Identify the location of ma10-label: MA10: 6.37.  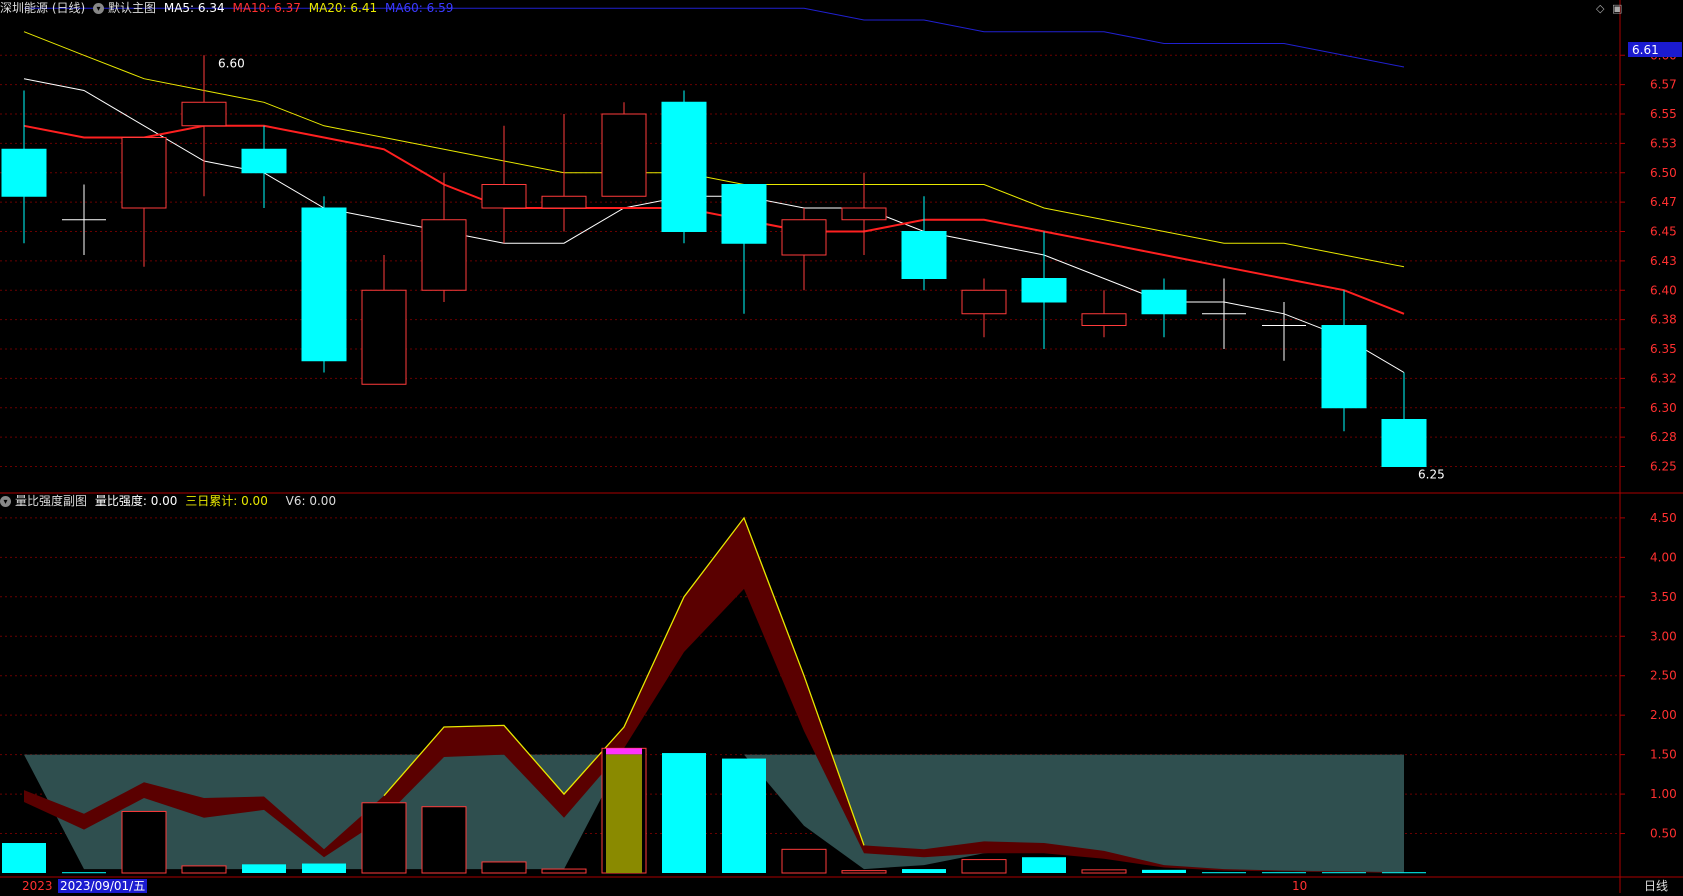
(266, 8).